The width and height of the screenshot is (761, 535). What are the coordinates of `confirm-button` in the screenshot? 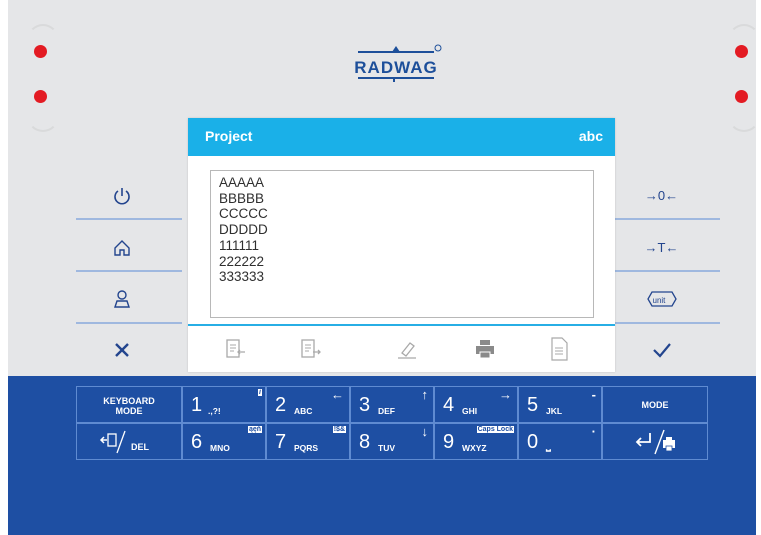 It's located at (661, 349).